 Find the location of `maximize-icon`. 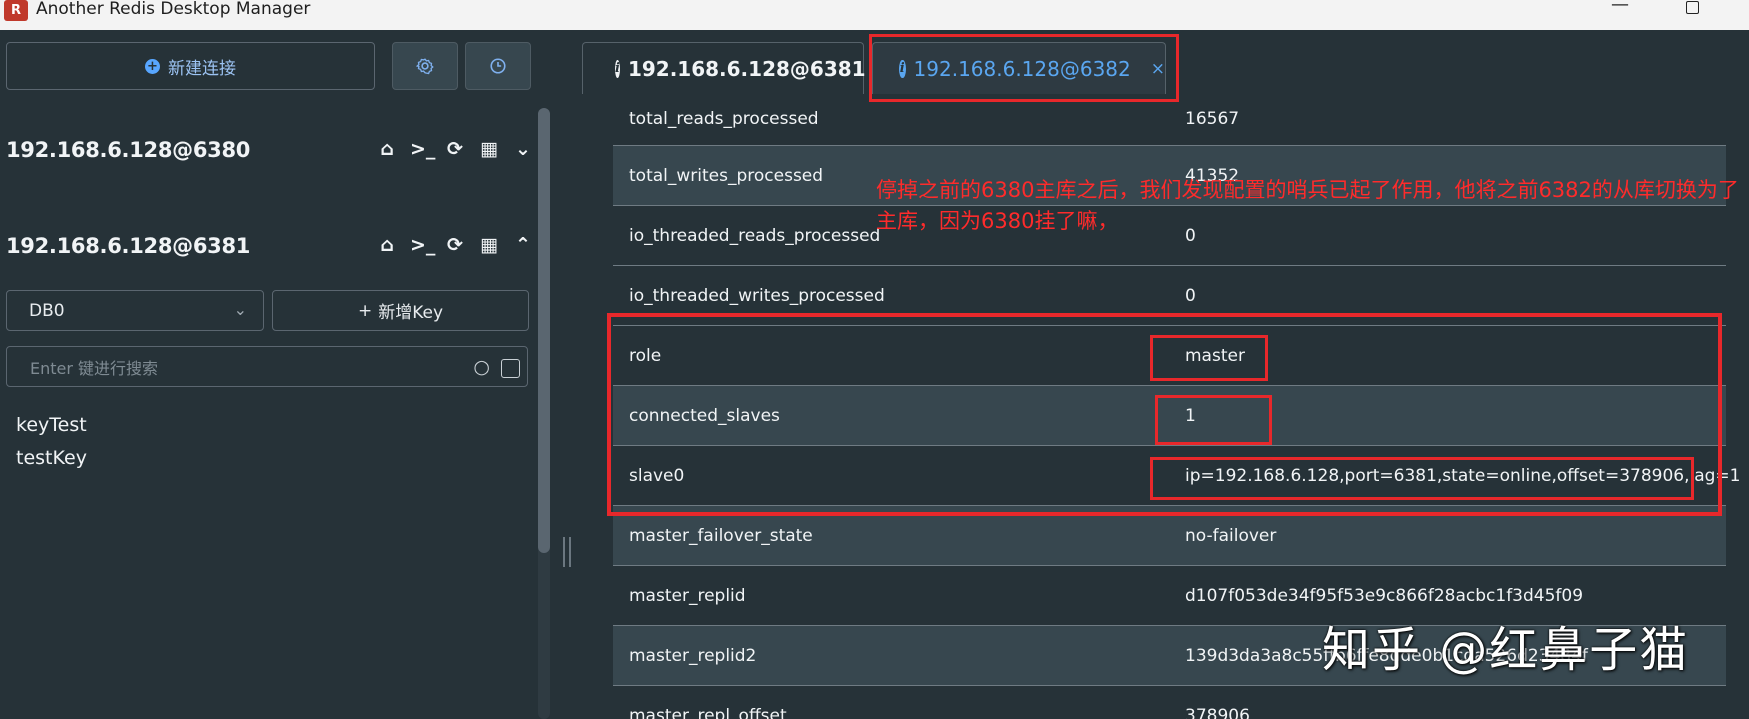

maximize-icon is located at coordinates (1692, 7).